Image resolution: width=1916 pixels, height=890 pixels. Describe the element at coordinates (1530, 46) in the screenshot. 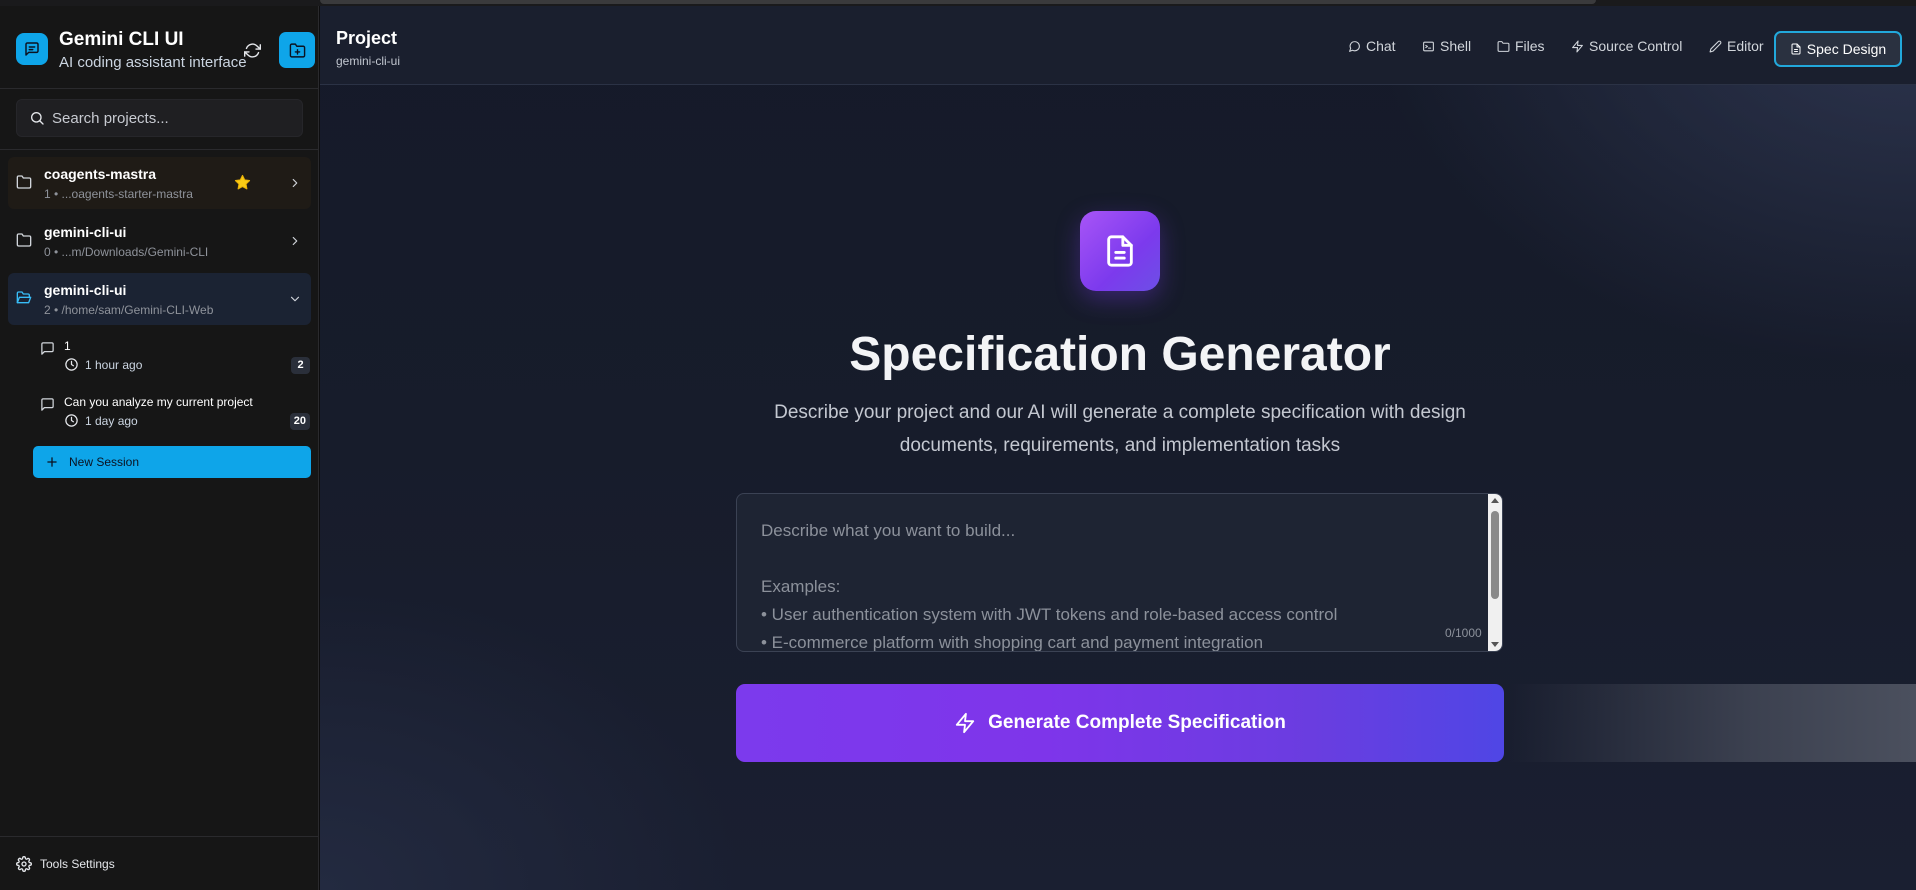

I see `tab-label: Files` at that location.